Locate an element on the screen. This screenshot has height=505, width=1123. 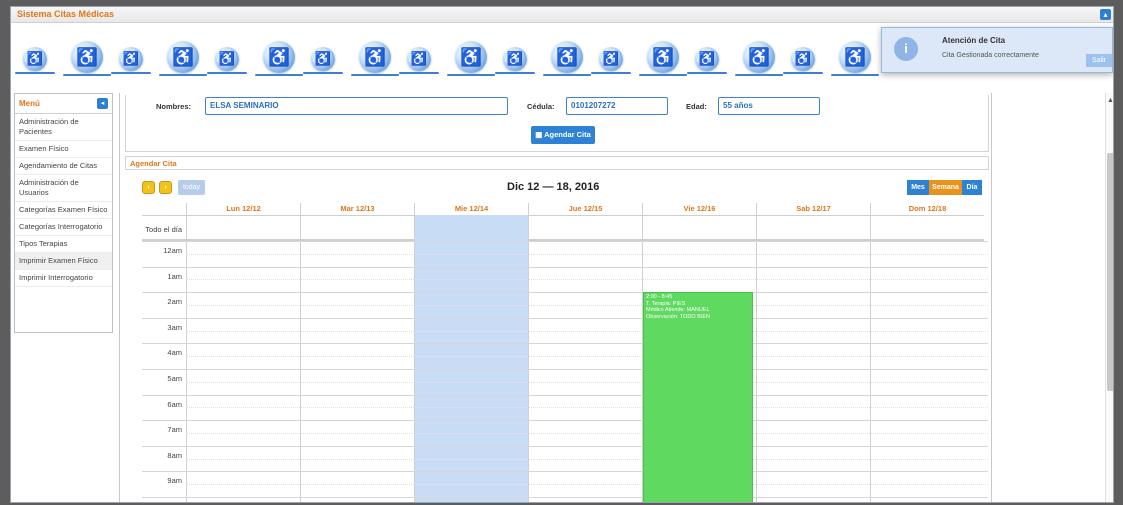
allday-label: Todo el día is located at coordinates (163, 229).